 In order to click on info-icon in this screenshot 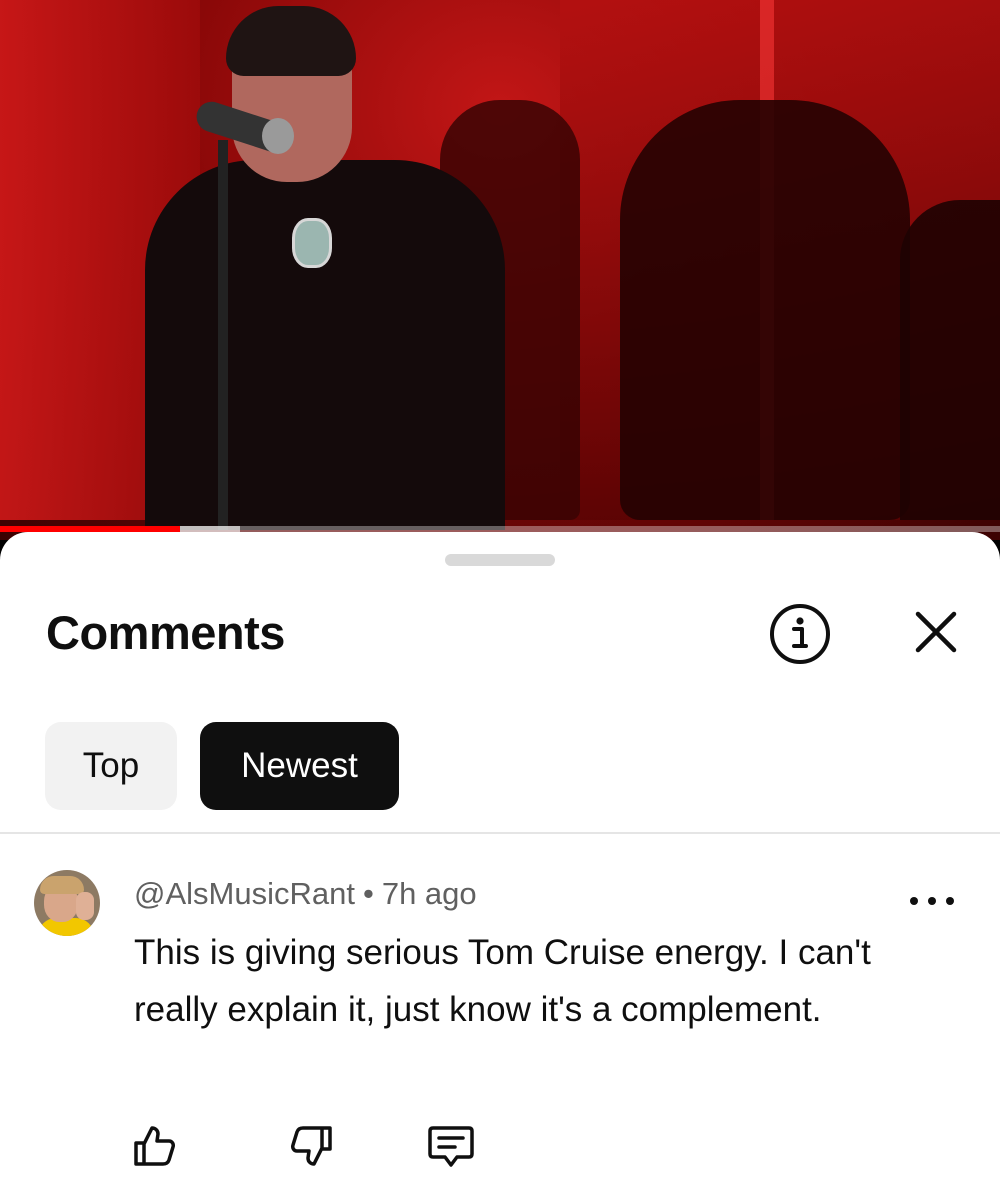, I will do `click(800, 634)`.